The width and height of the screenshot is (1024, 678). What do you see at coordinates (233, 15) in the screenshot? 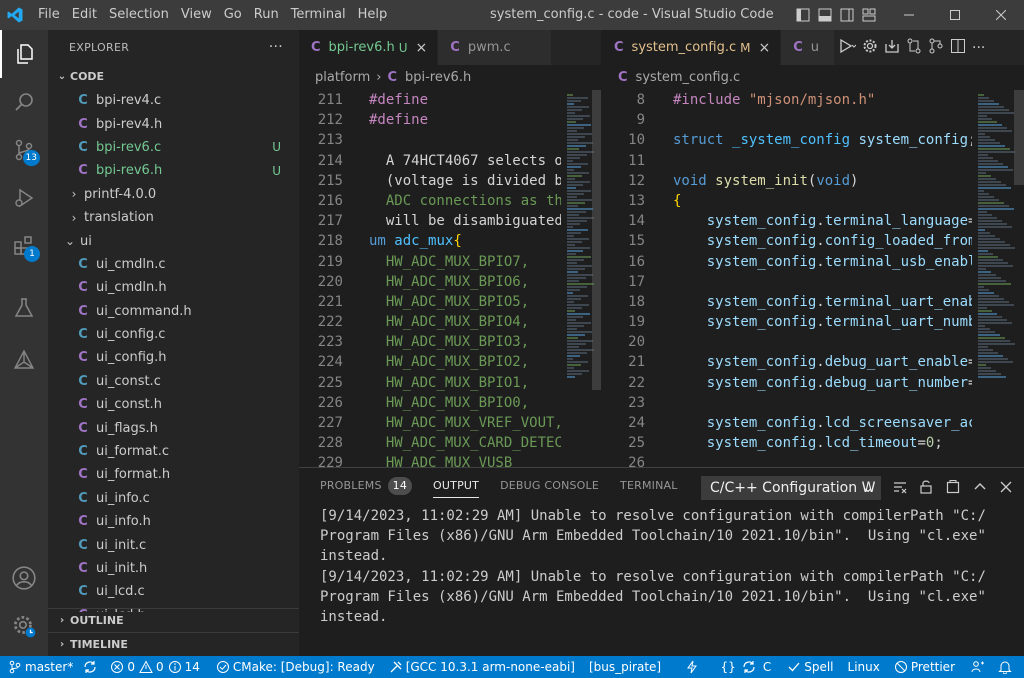
I see `menu-go: Go` at bounding box center [233, 15].